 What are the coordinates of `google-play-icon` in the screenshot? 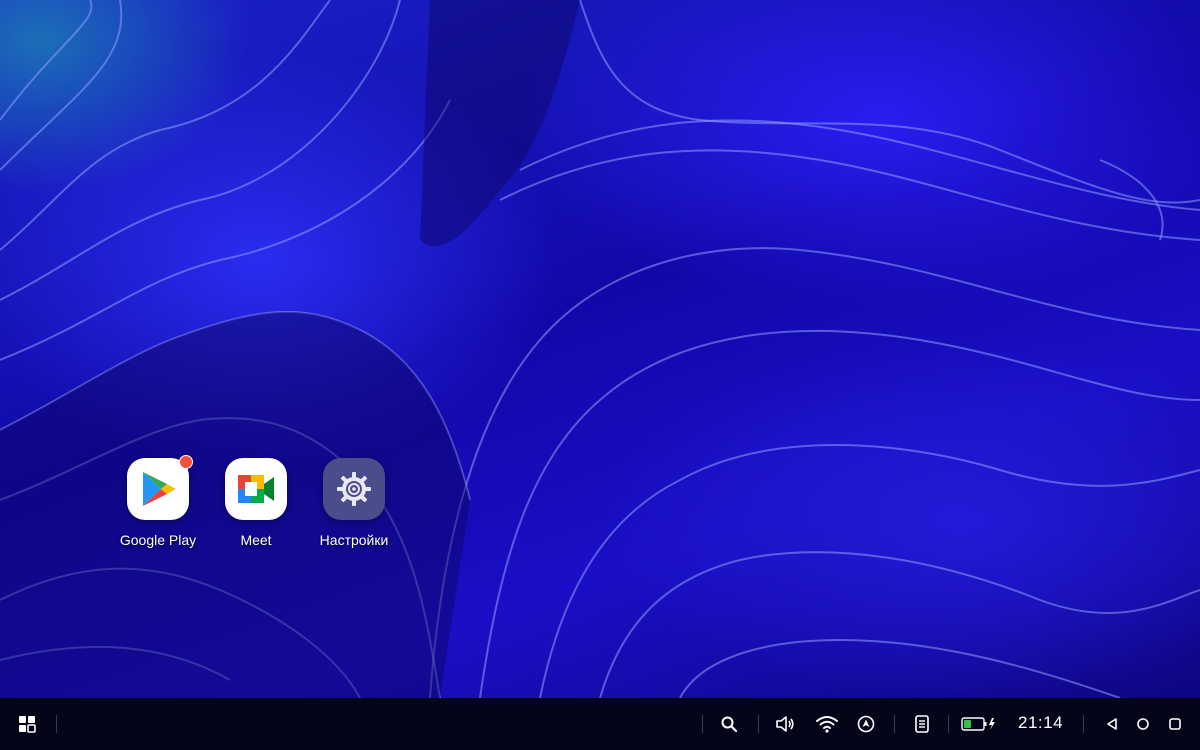 It's located at (160, 487).